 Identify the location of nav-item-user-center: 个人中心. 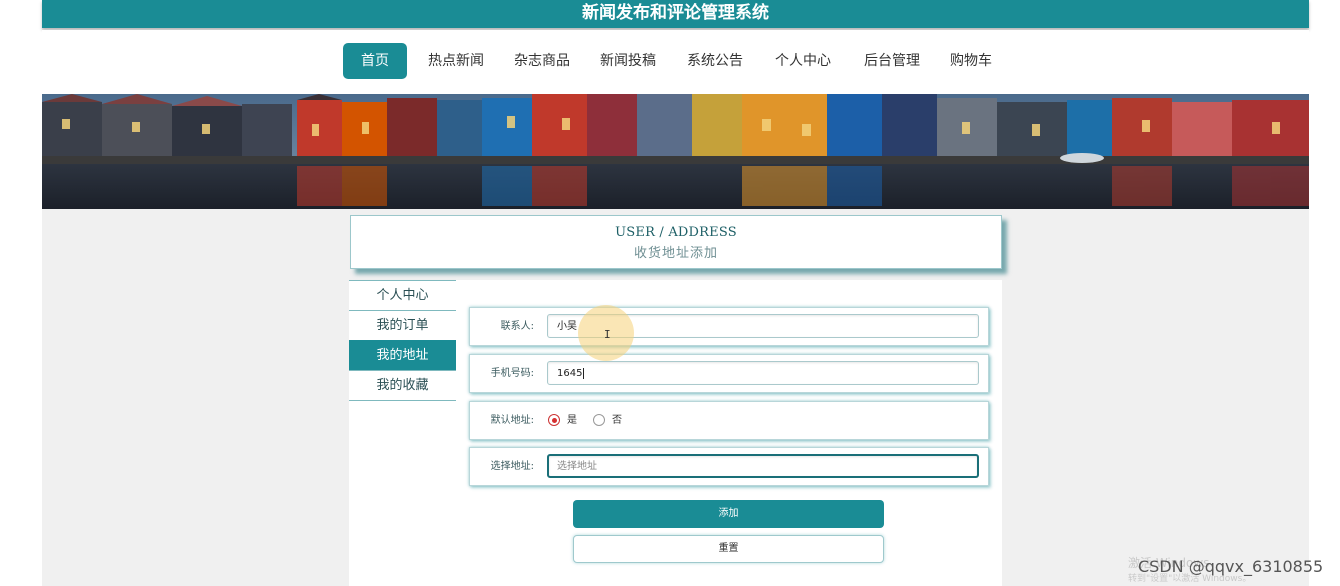
(803, 61).